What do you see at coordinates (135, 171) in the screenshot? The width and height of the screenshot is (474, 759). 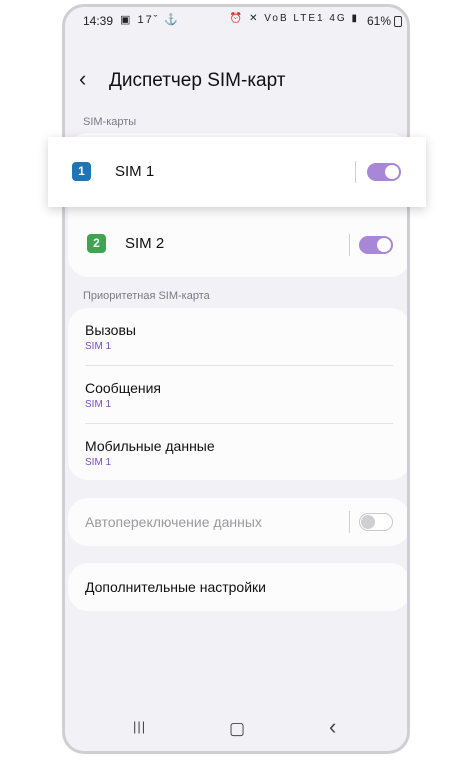 I see `sim-1-name: SIM 1` at bounding box center [135, 171].